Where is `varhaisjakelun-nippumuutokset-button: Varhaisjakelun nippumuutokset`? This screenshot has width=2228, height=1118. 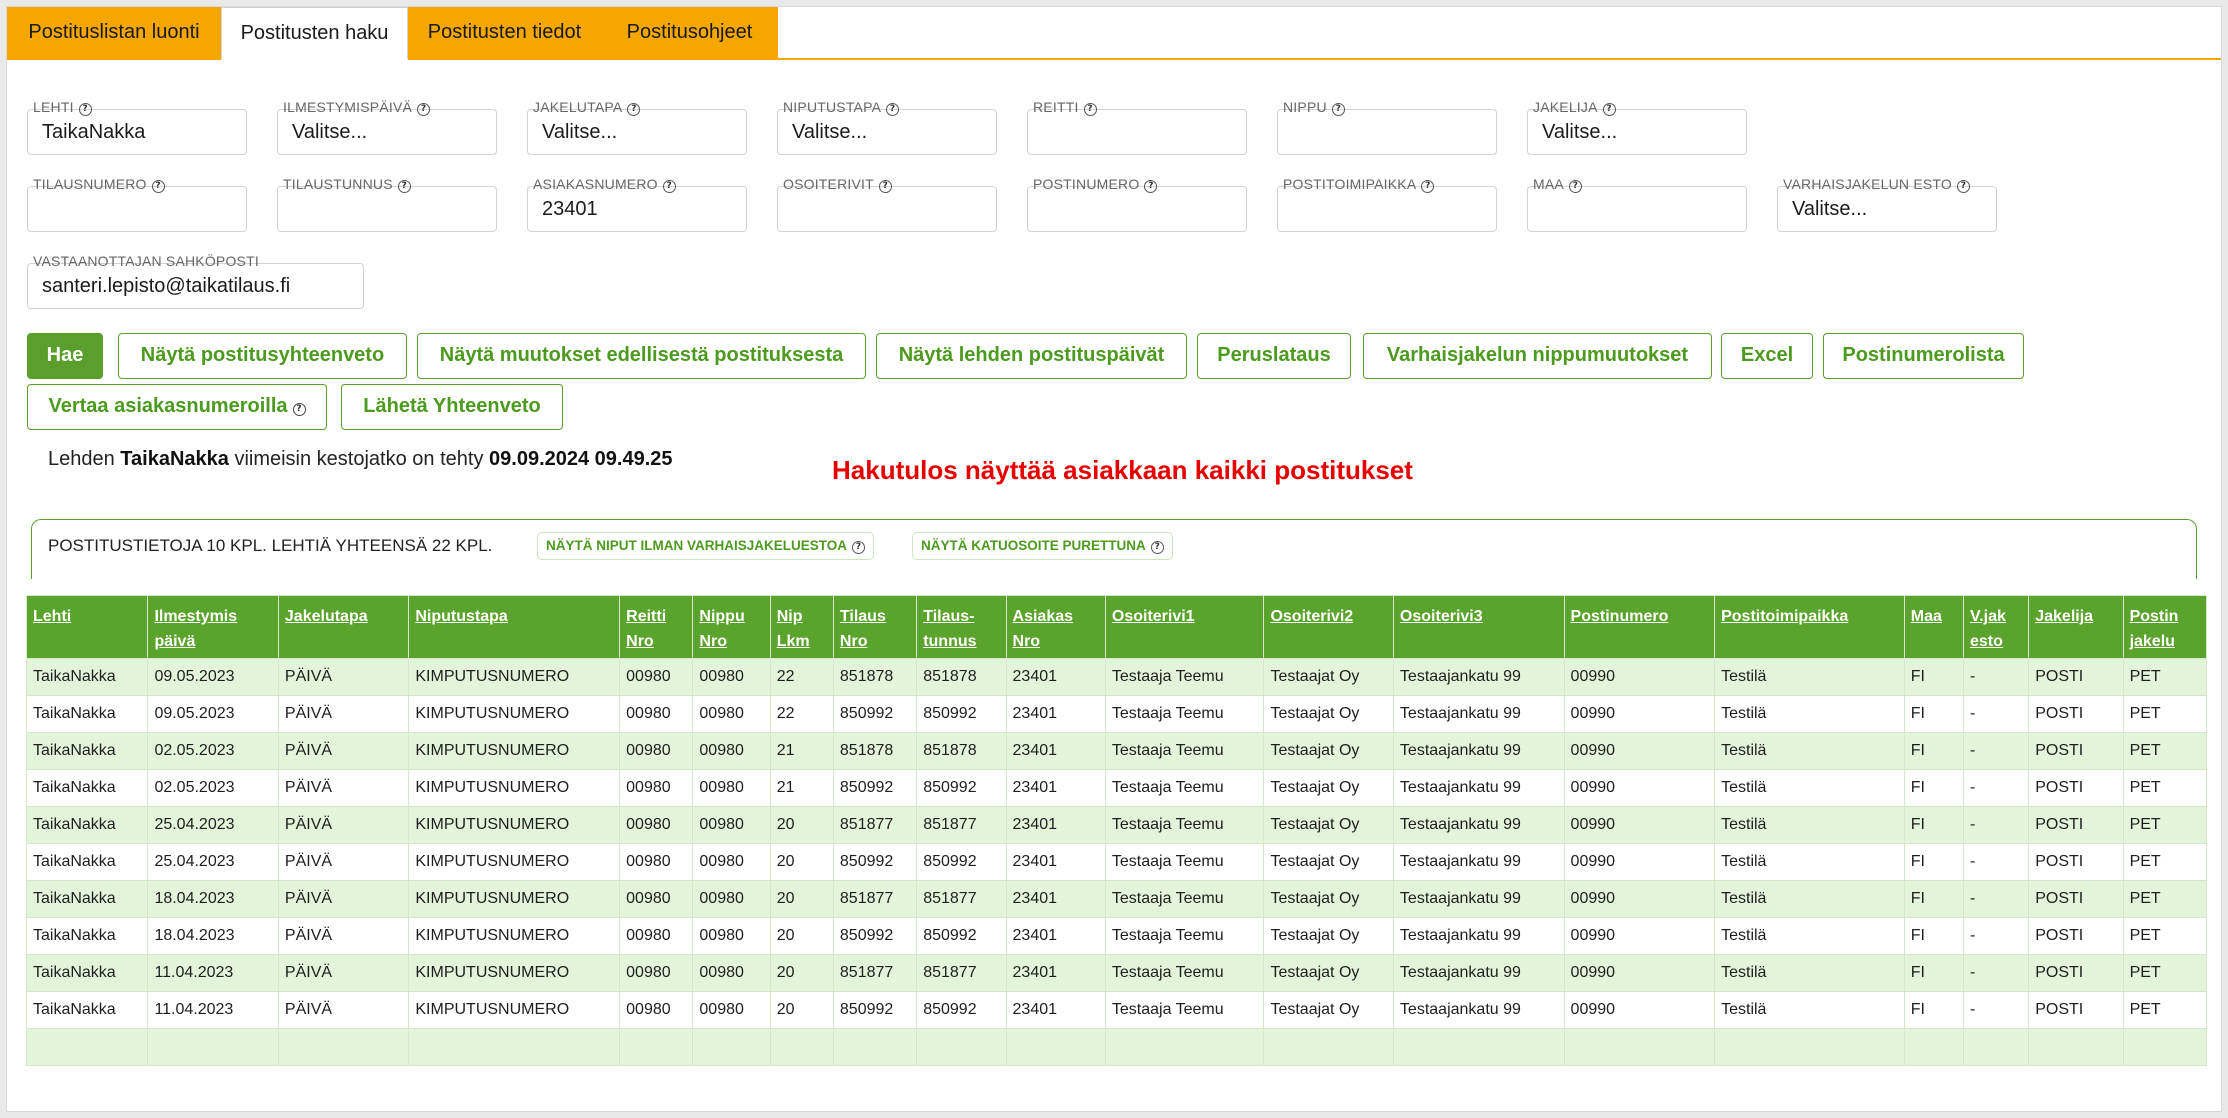 varhaisjakelun-nippumuutokset-button: Varhaisjakelun nippumuutokset is located at coordinates (1537, 356).